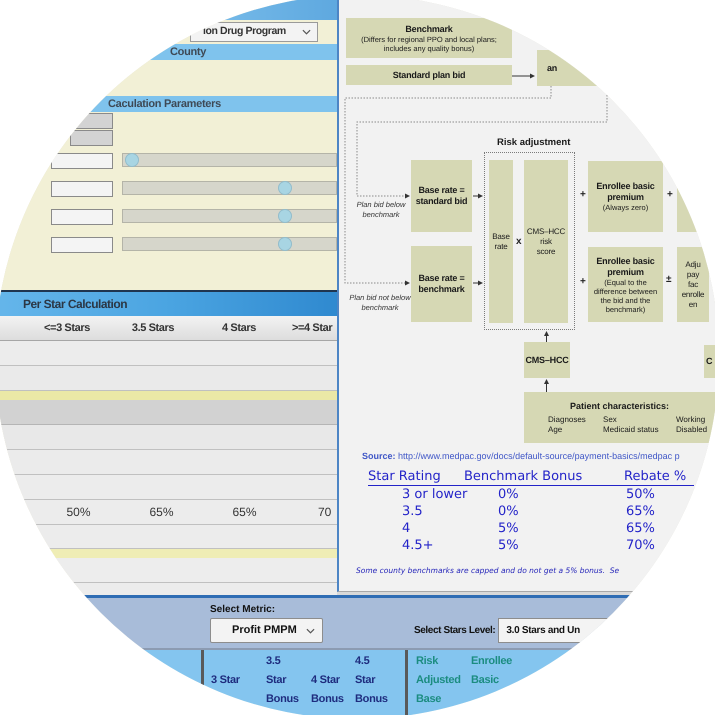 The width and height of the screenshot is (715, 715). Describe the element at coordinates (153, 328) in the screenshot. I see `column-header: 3.5 Stars` at that location.